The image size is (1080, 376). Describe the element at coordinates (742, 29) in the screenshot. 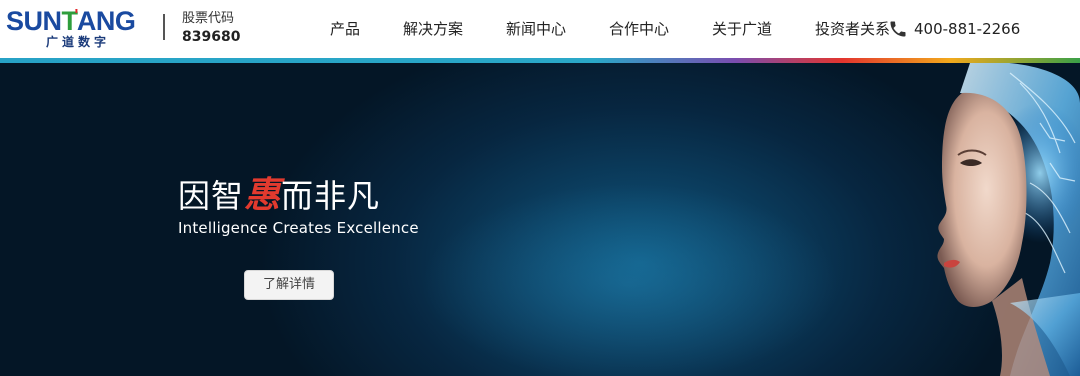

I see `nav-item-about: 关于广道` at that location.